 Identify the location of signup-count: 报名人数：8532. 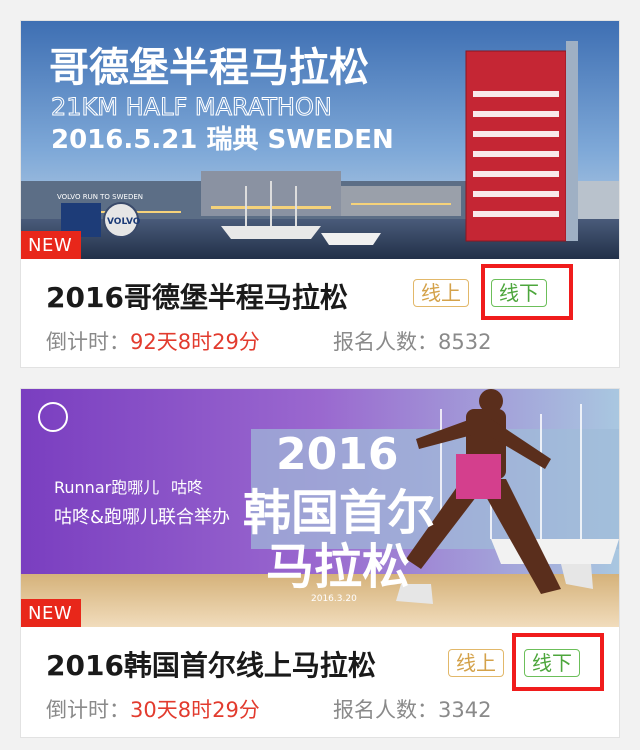
(412, 341).